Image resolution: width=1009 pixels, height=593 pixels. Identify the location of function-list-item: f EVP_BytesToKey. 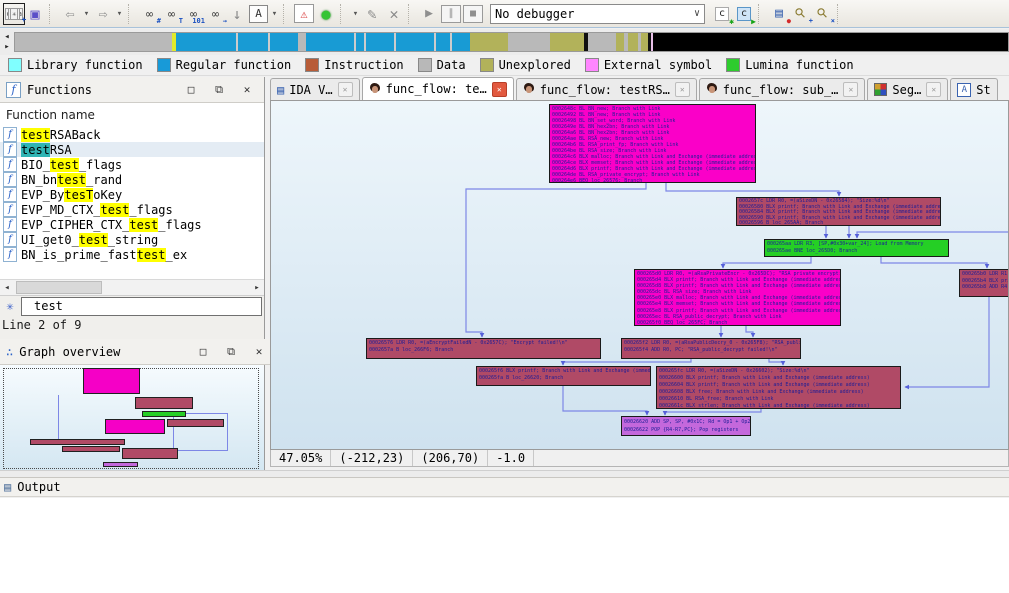
(132, 194).